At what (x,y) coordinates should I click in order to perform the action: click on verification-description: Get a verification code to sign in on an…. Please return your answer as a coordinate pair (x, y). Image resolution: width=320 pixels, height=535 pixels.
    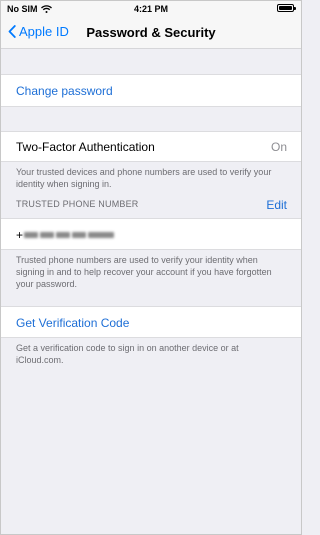
    Looking at the image, I should click on (127, 354).